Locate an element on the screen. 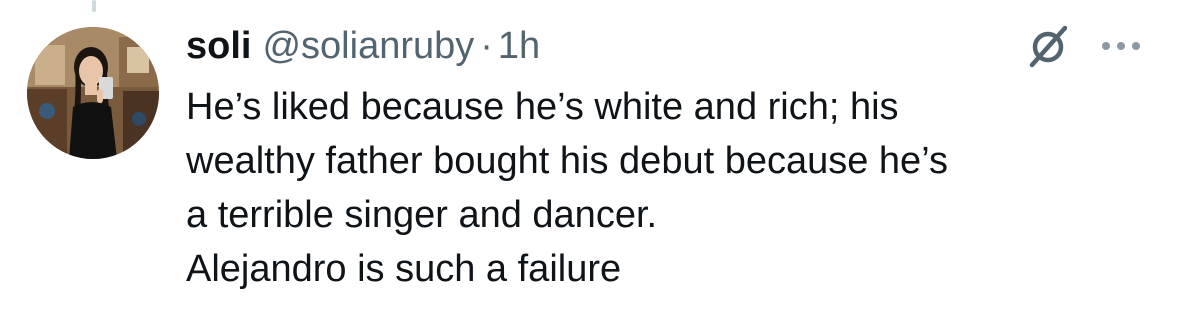 This screenshot has height=320, width=1179. tweet-timestamp: 1h is located at coordinates (519, 46).